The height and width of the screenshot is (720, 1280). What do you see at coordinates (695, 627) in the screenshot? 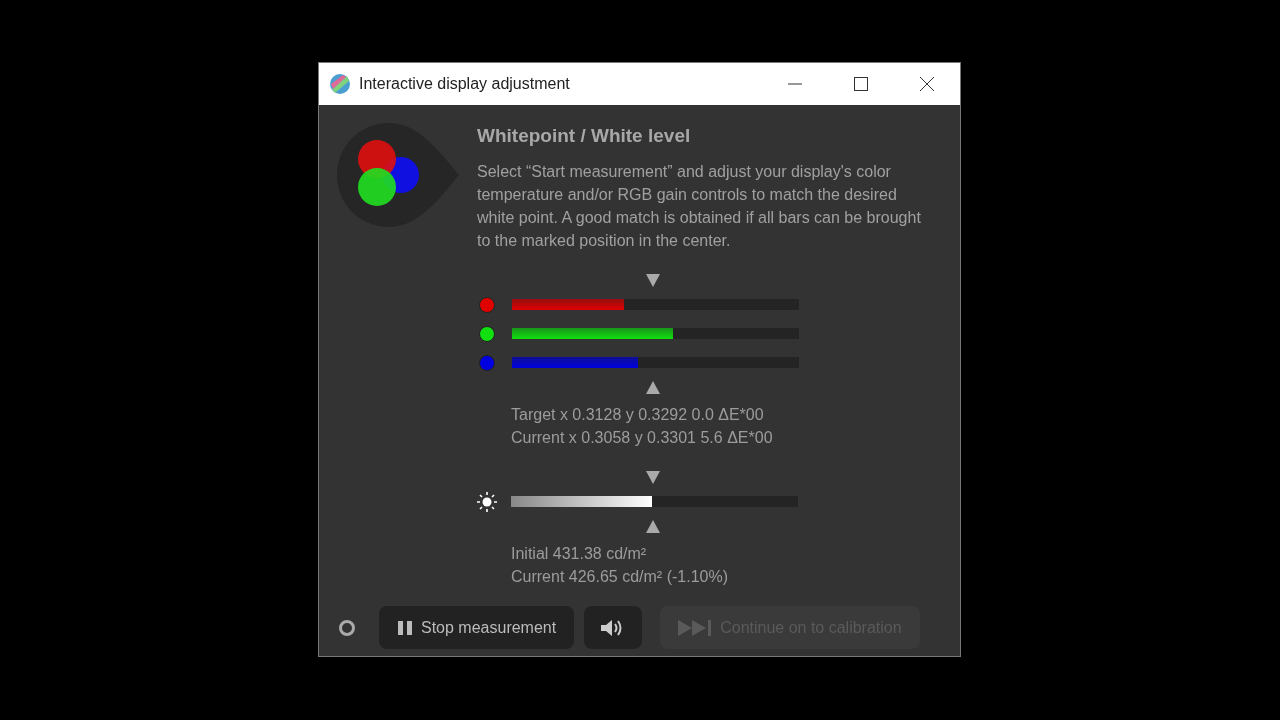
I see `skip-forward-icon` at bounding box center [695, 627].